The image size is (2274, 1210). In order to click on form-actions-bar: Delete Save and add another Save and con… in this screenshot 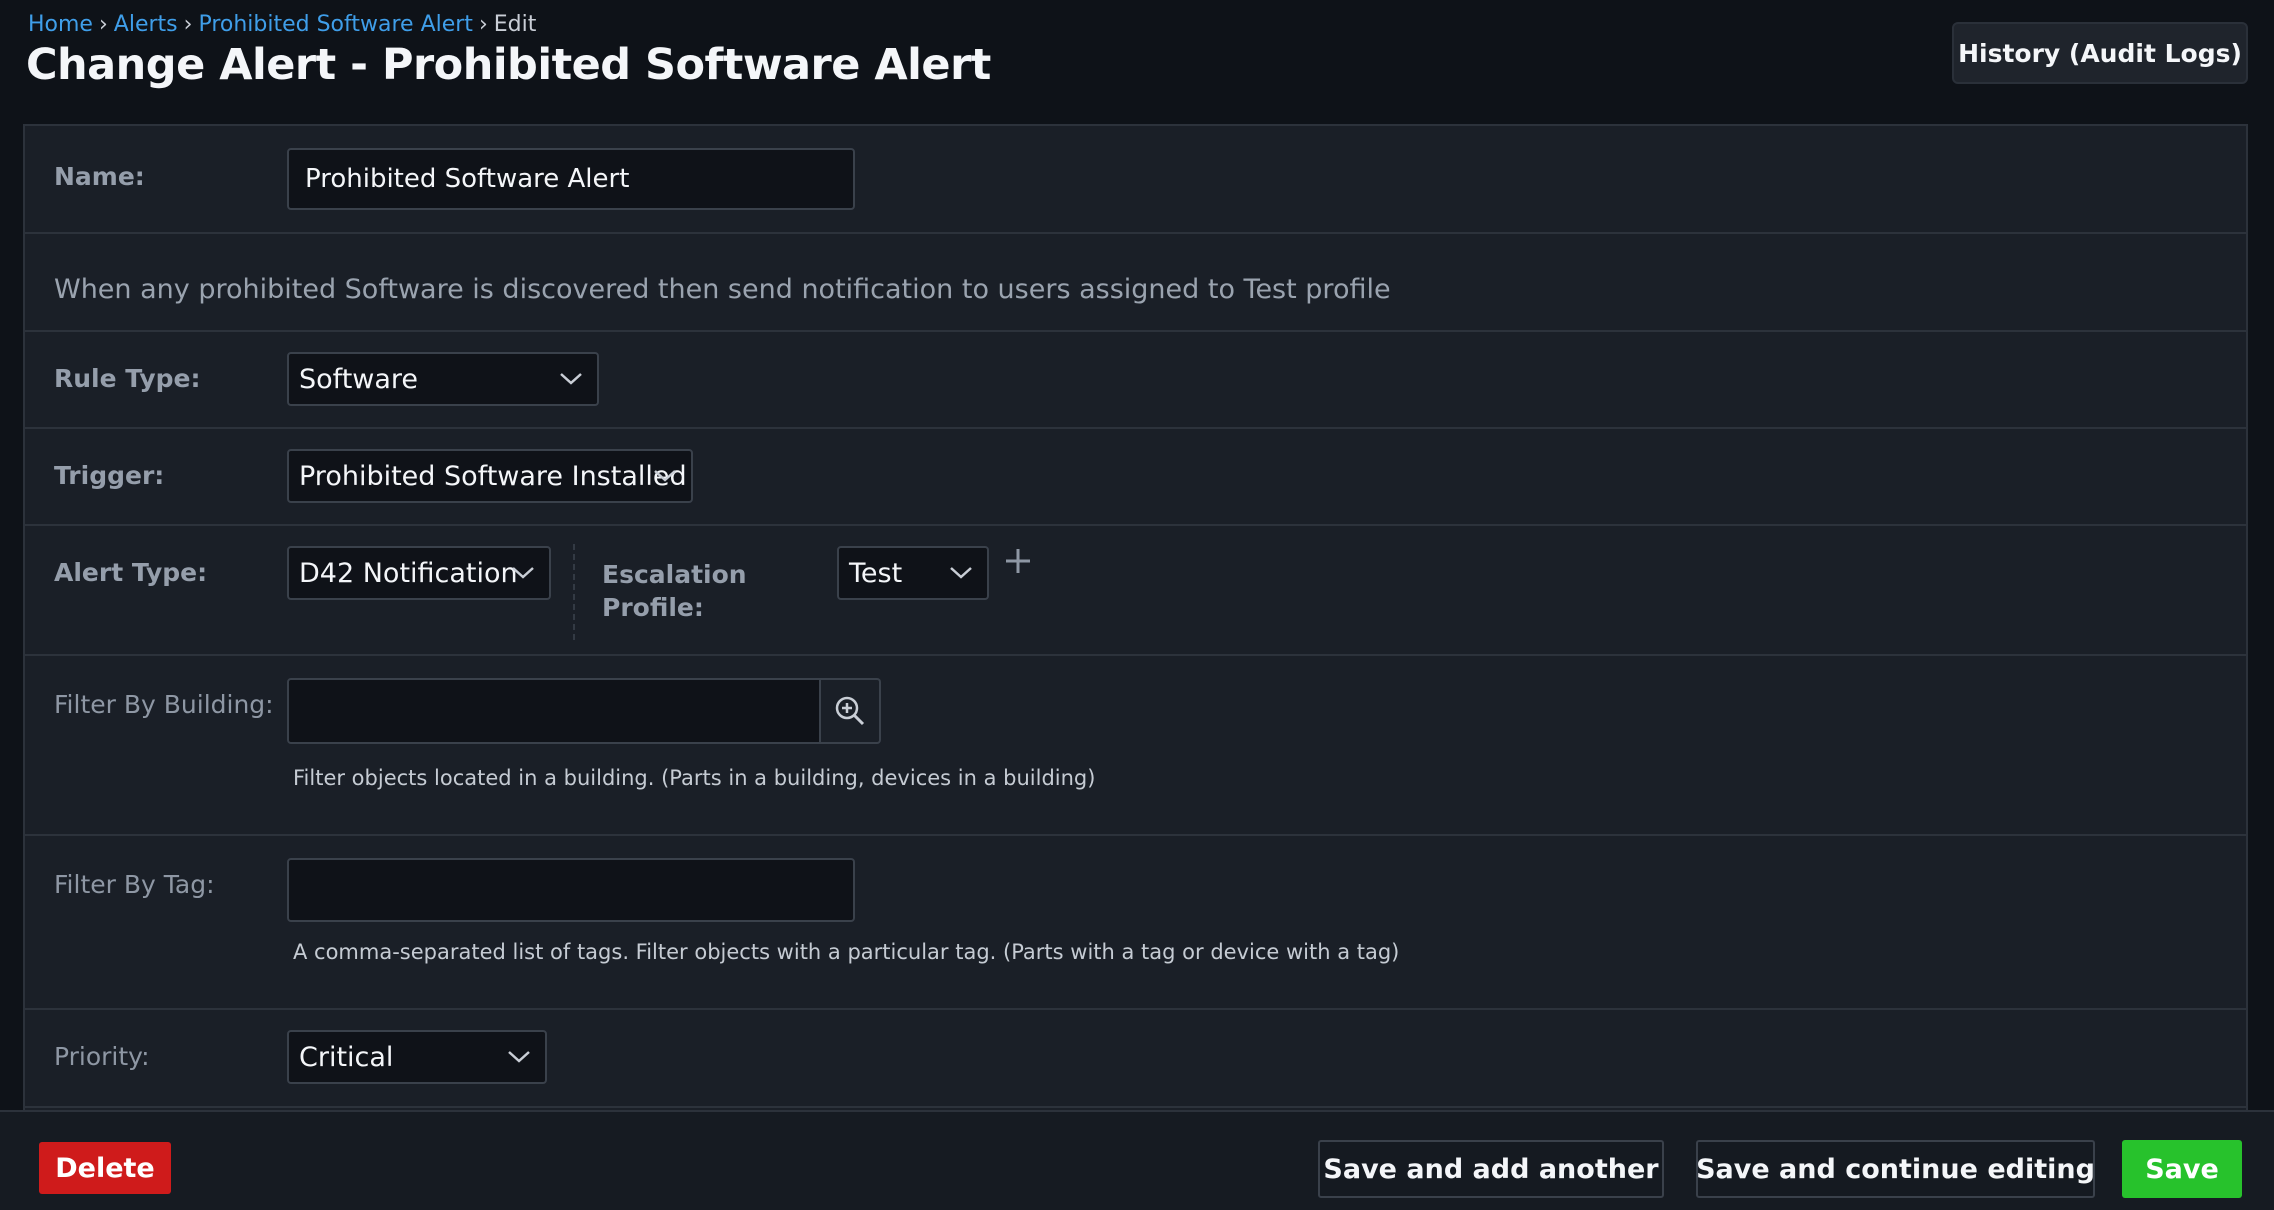, I will do `click(1137, 1160)`.